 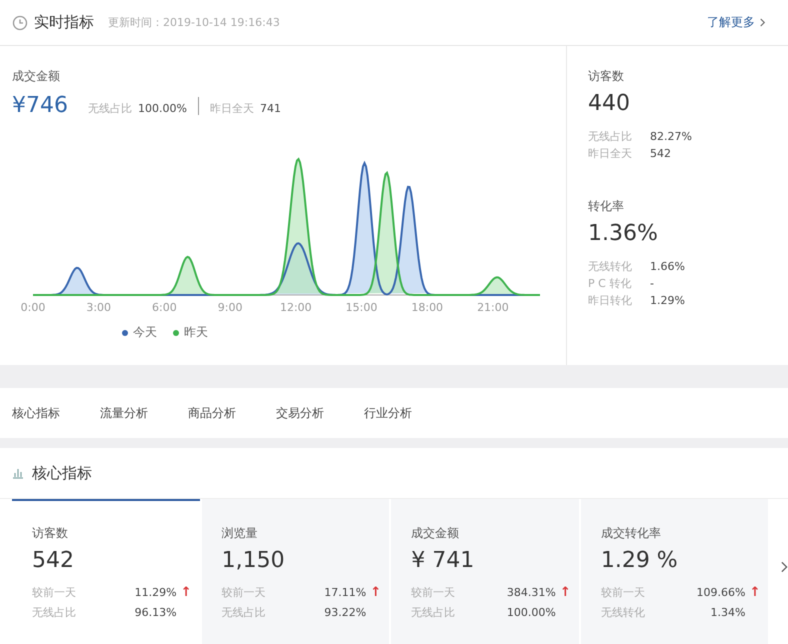 I want to click on update-time: 更新时间：2019-10-14 19:16:43, so click(x=194, y=22).